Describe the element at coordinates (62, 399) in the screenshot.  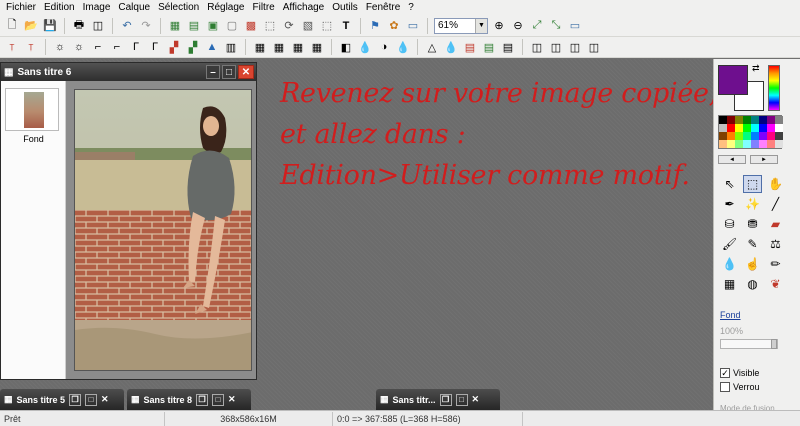
I see `minimized-window-1: ▦ Sans titre 5 ❐ □ ✕` at that location.